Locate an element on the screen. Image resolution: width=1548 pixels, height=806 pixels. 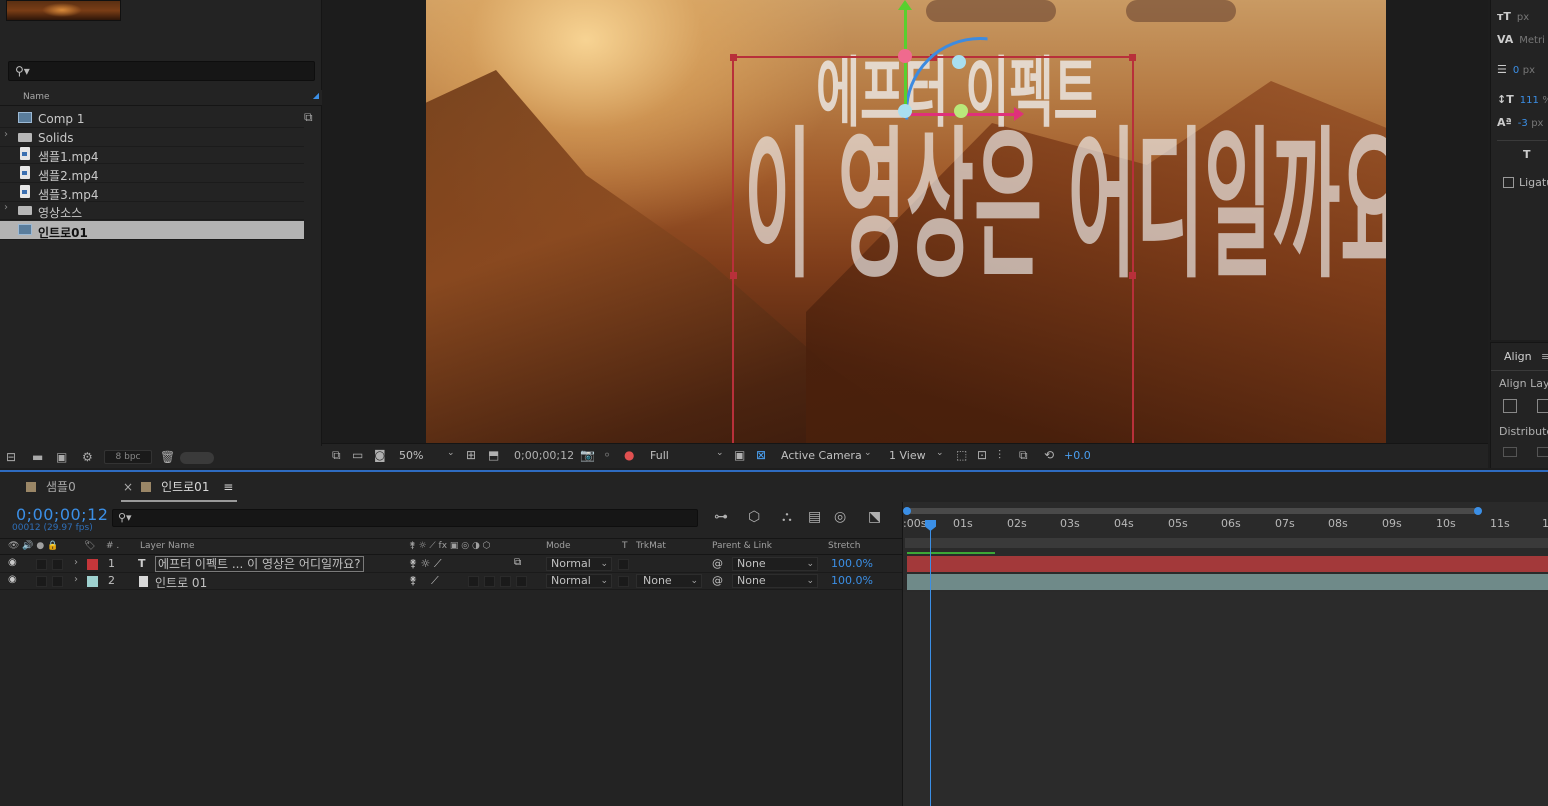
current-time-display: 0;00;00;12 is located at coordinates (62, 514).